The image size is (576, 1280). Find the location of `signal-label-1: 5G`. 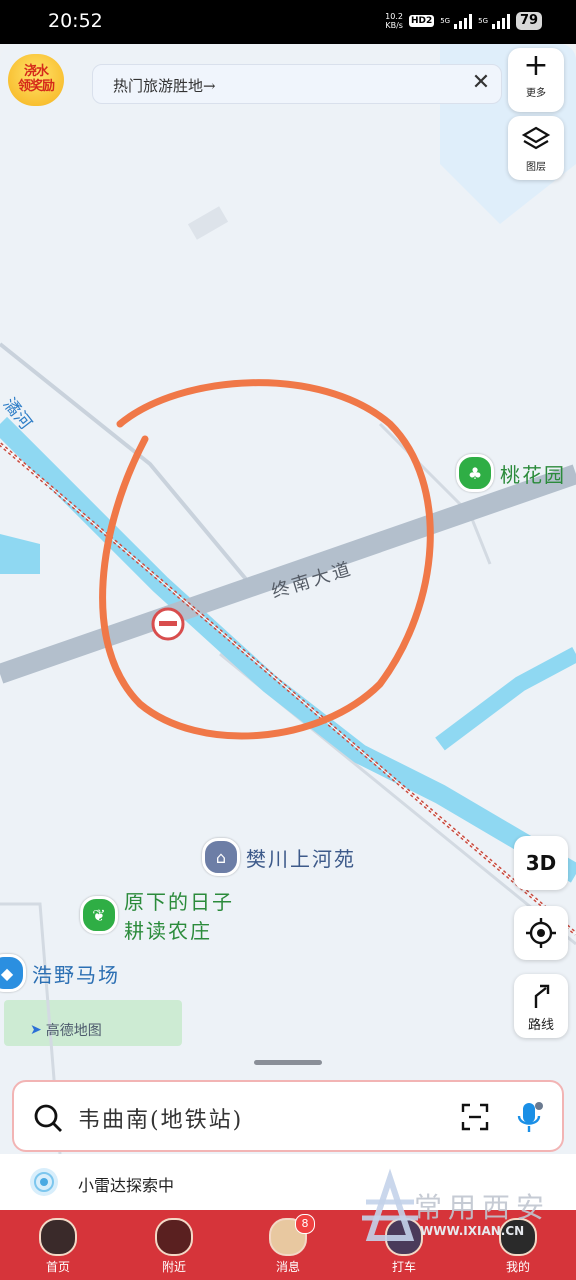

signal-label-1: 5G is located at coordinates (445, 21).